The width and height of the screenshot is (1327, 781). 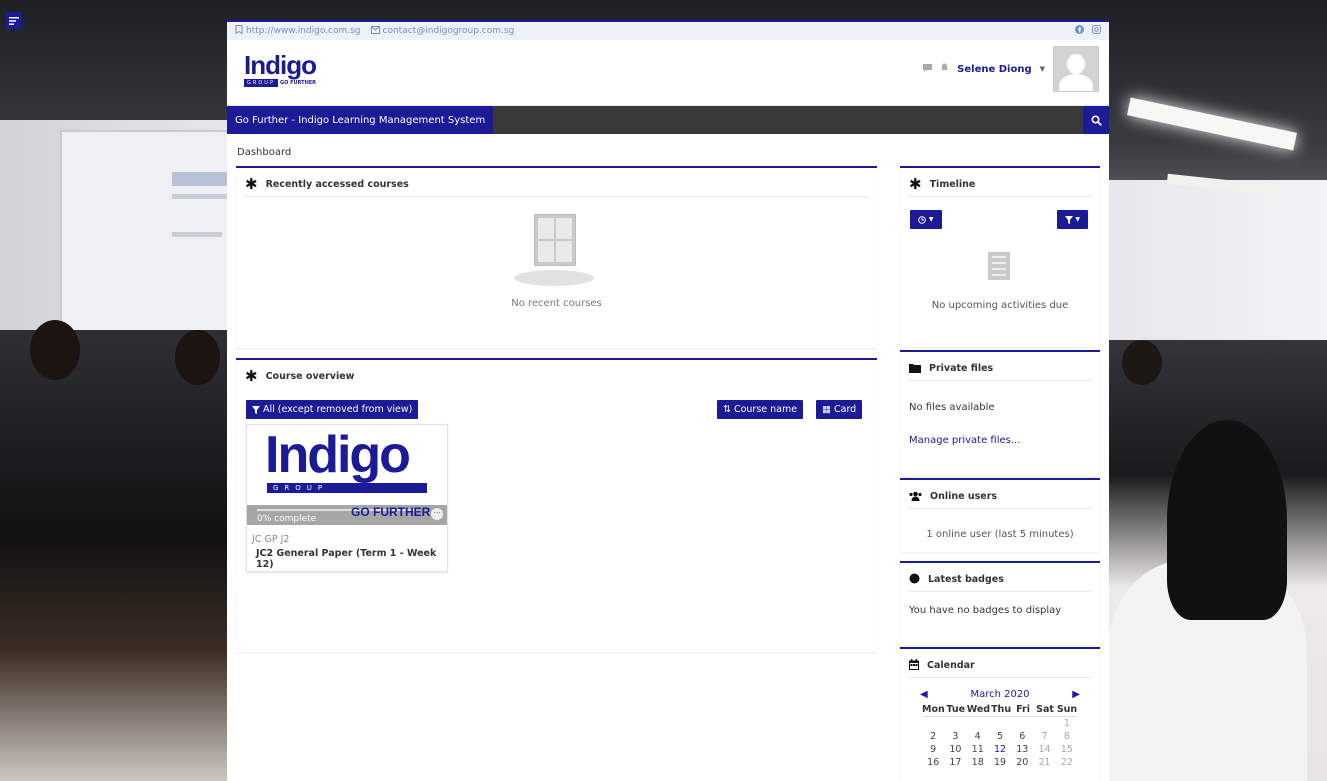 What do you see at coordinates (922, 219) in the screenshot?
I see `clock-icon` at bounding box center [922, 219].